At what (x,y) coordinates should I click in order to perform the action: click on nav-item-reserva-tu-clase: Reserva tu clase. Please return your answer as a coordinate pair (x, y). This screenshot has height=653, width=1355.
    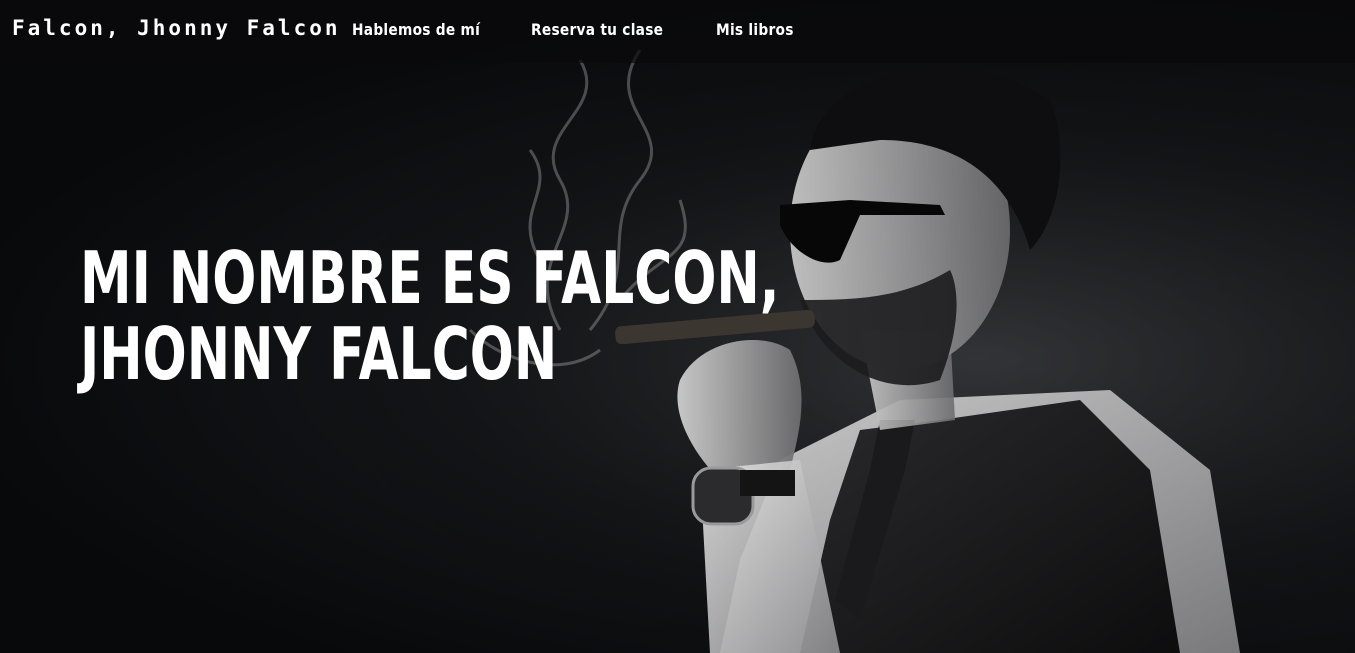
    Looking at the image, I should click on (597, 29).